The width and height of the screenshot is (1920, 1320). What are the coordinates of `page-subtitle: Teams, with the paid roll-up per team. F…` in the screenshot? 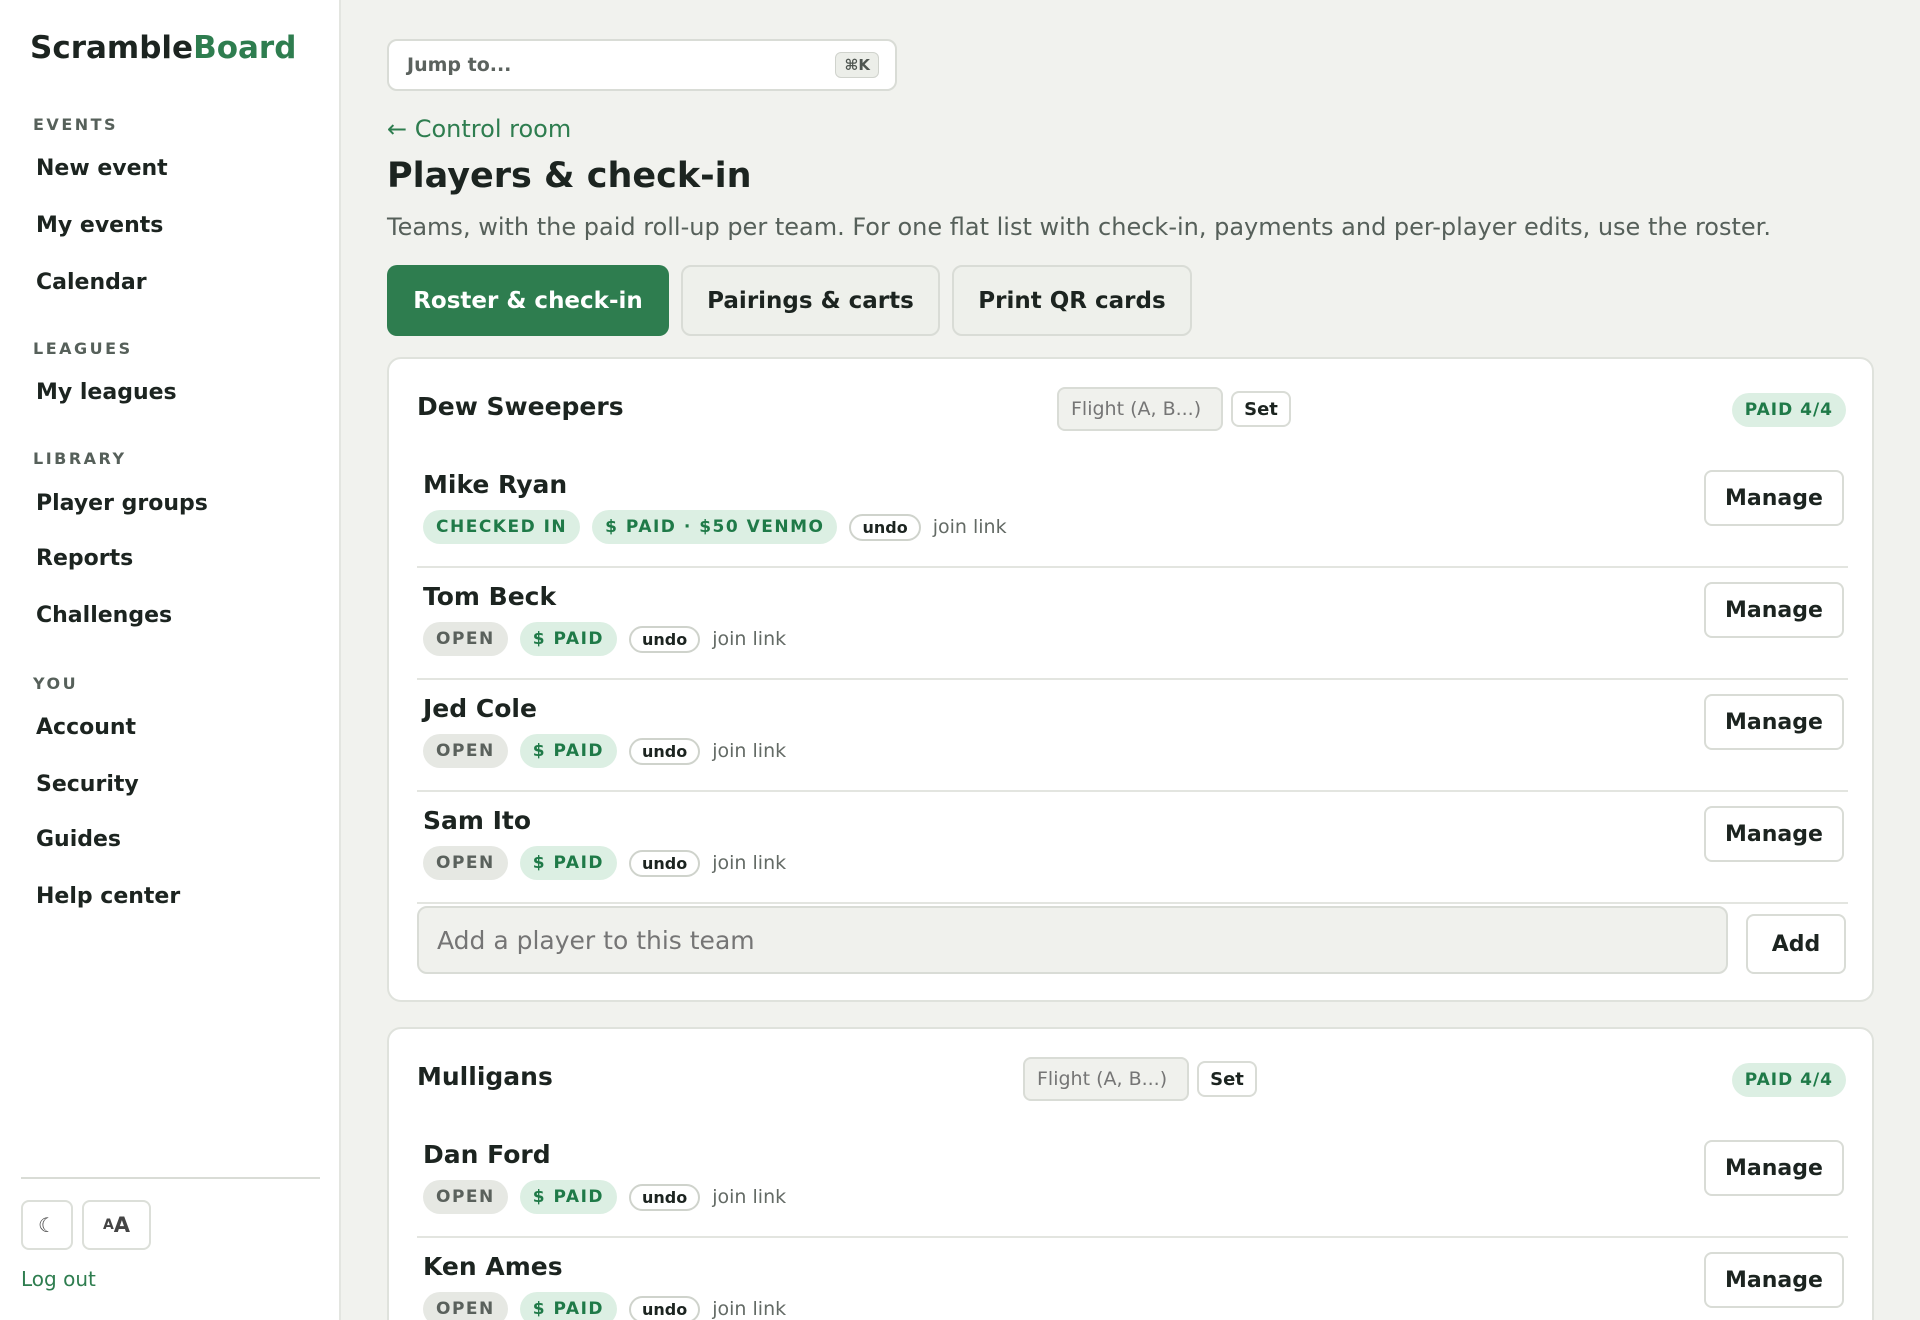 It's located at (1079, 227).